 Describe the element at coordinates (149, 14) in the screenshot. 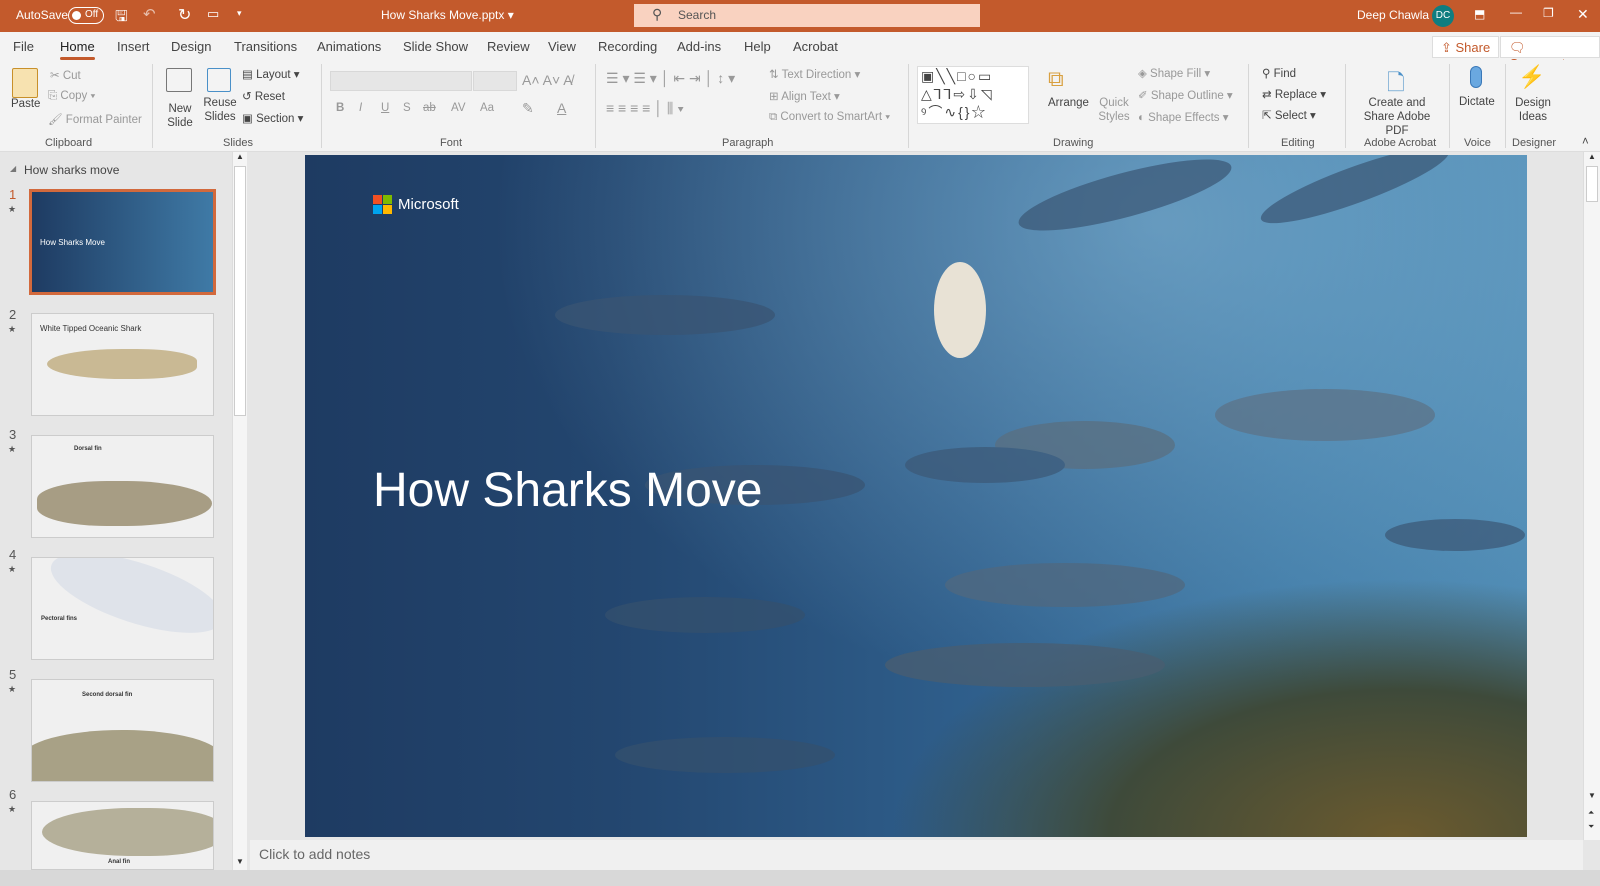

I see `undo-icon: ↶` at that location.